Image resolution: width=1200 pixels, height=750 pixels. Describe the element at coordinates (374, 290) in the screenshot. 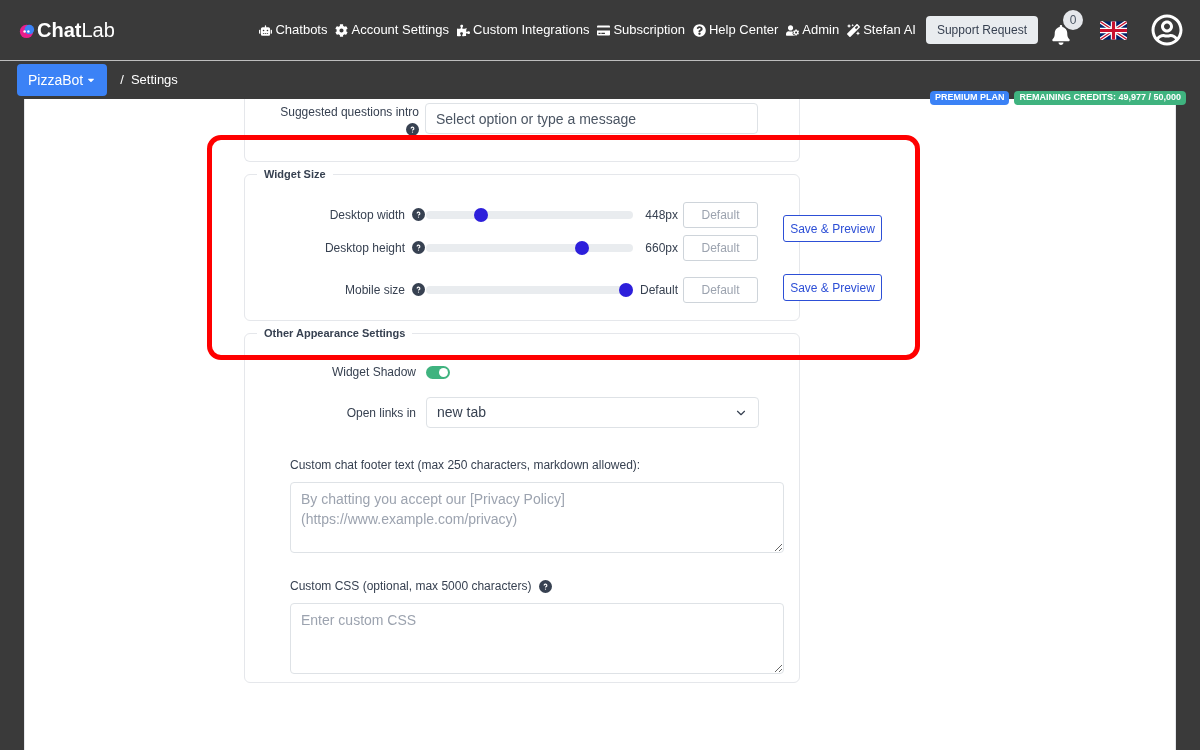

I see `slider-label: Mobile size` at that location.